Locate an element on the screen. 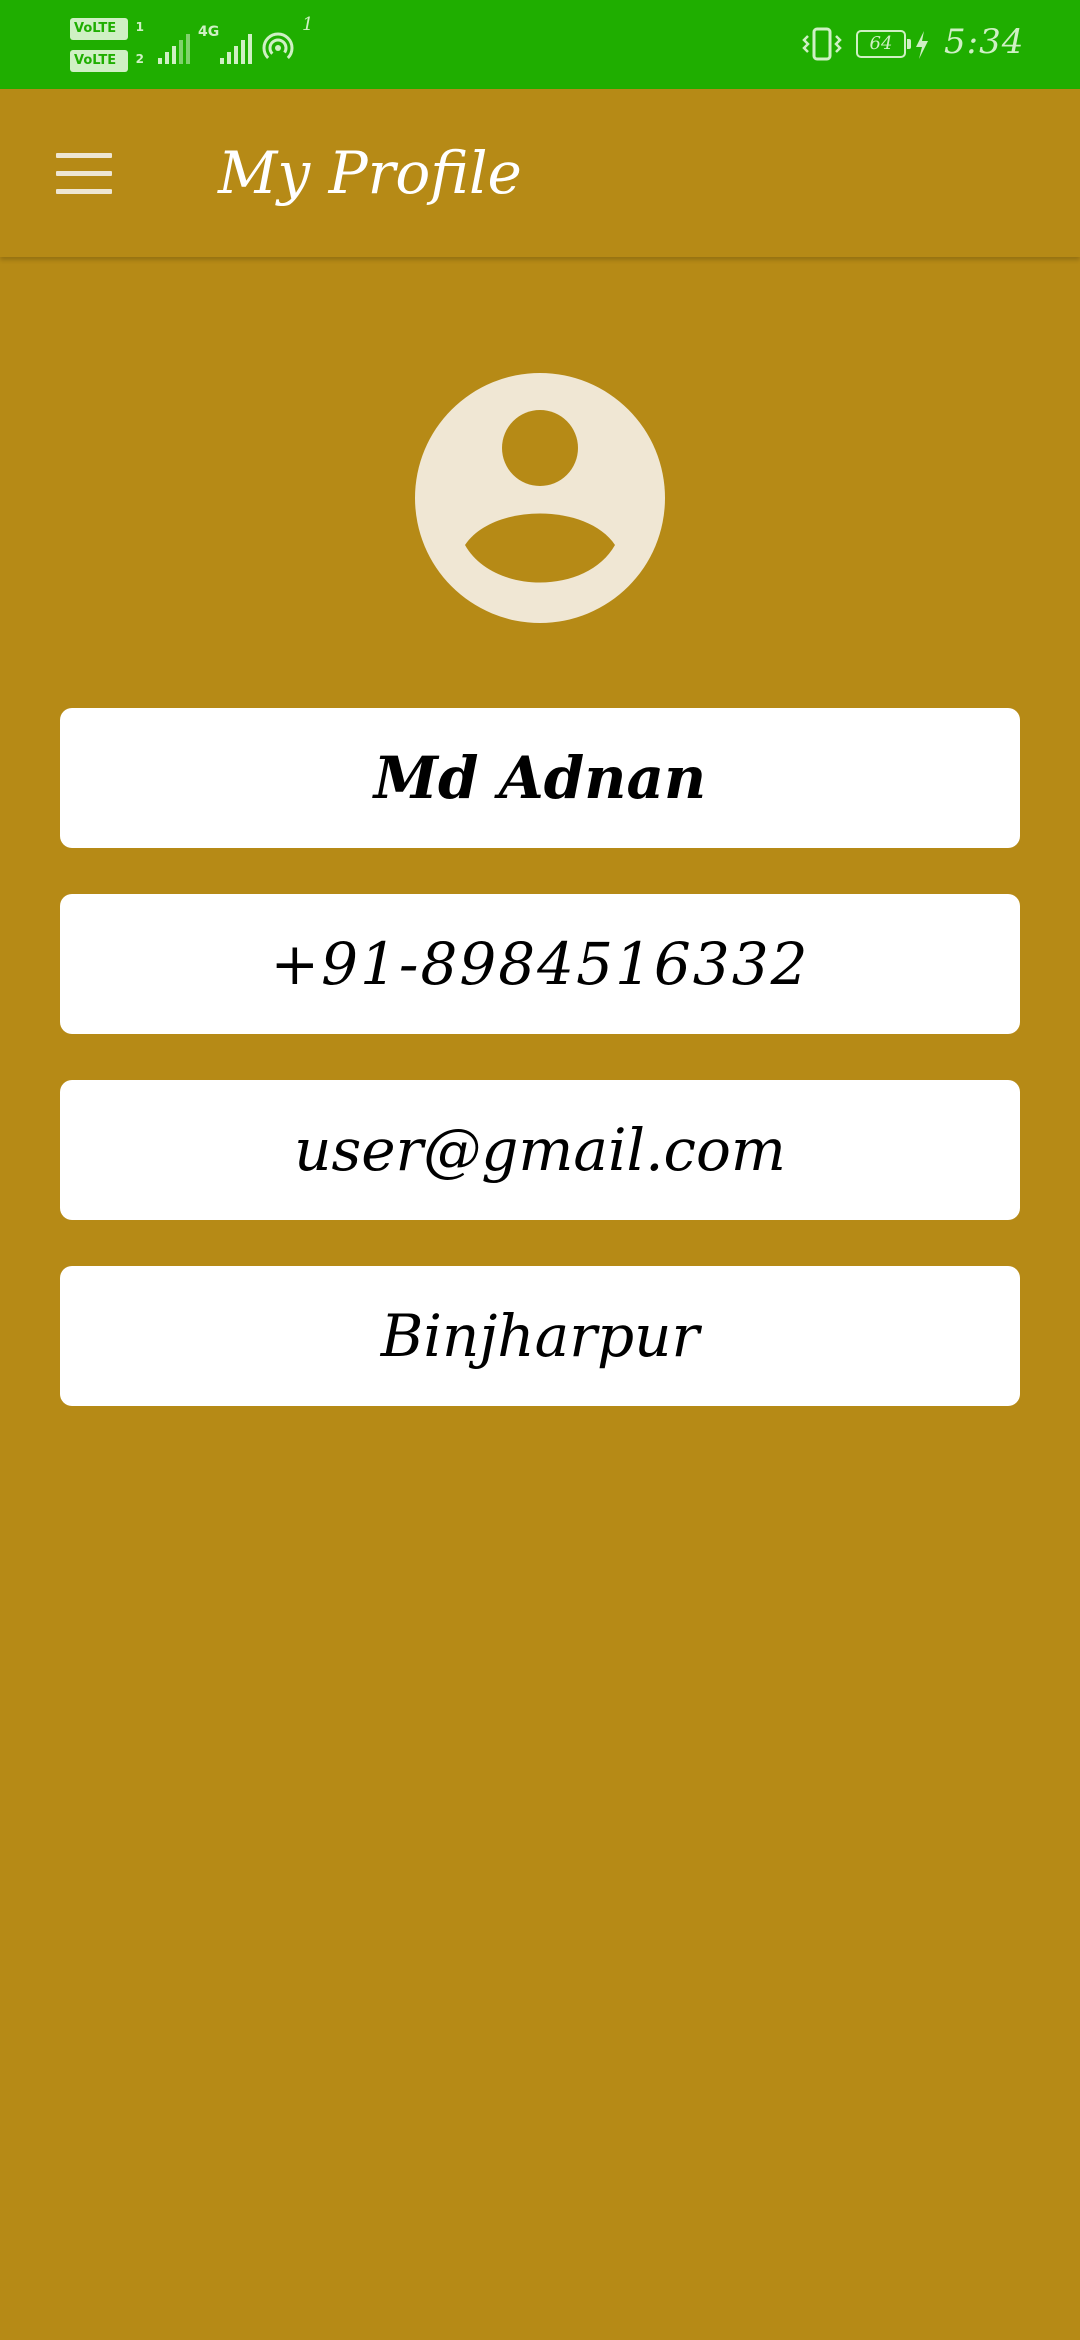 The width and height of the screenshot is (1080, 2340). volte-sim1-badge: VoLTE 1 is located at coordinates (107, 29).